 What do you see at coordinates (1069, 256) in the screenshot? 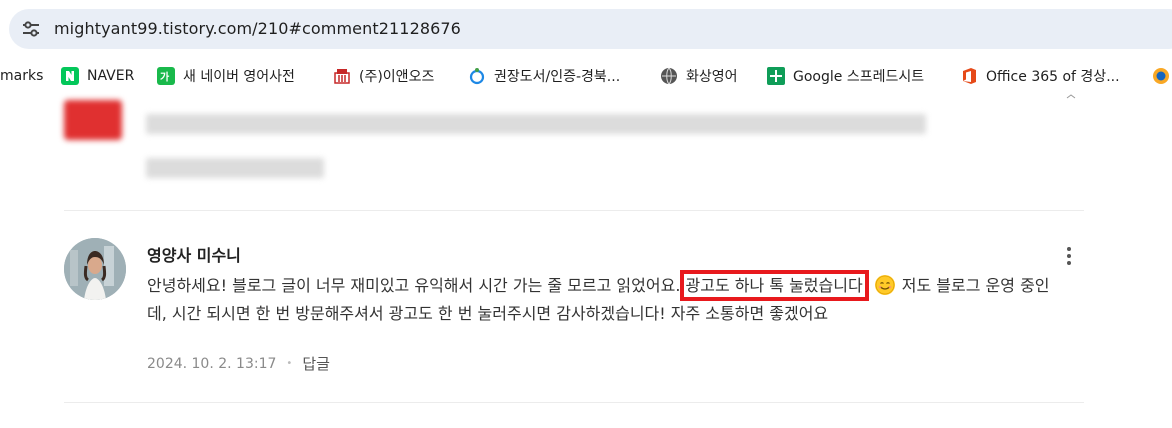
I see `more-options-icon` at bounding box center [1069, 256].